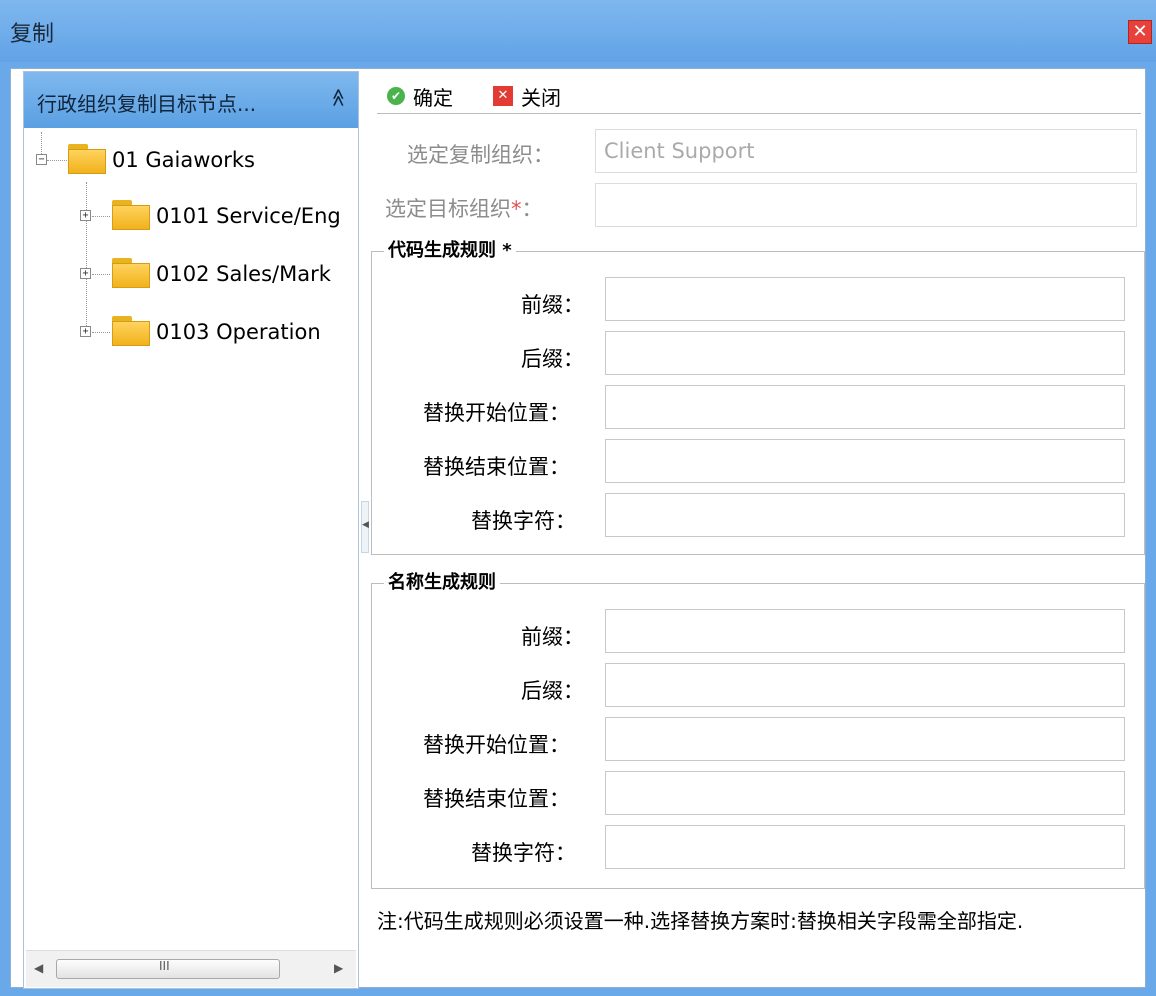  I want to click on required-mark: *, so click(516, 209).